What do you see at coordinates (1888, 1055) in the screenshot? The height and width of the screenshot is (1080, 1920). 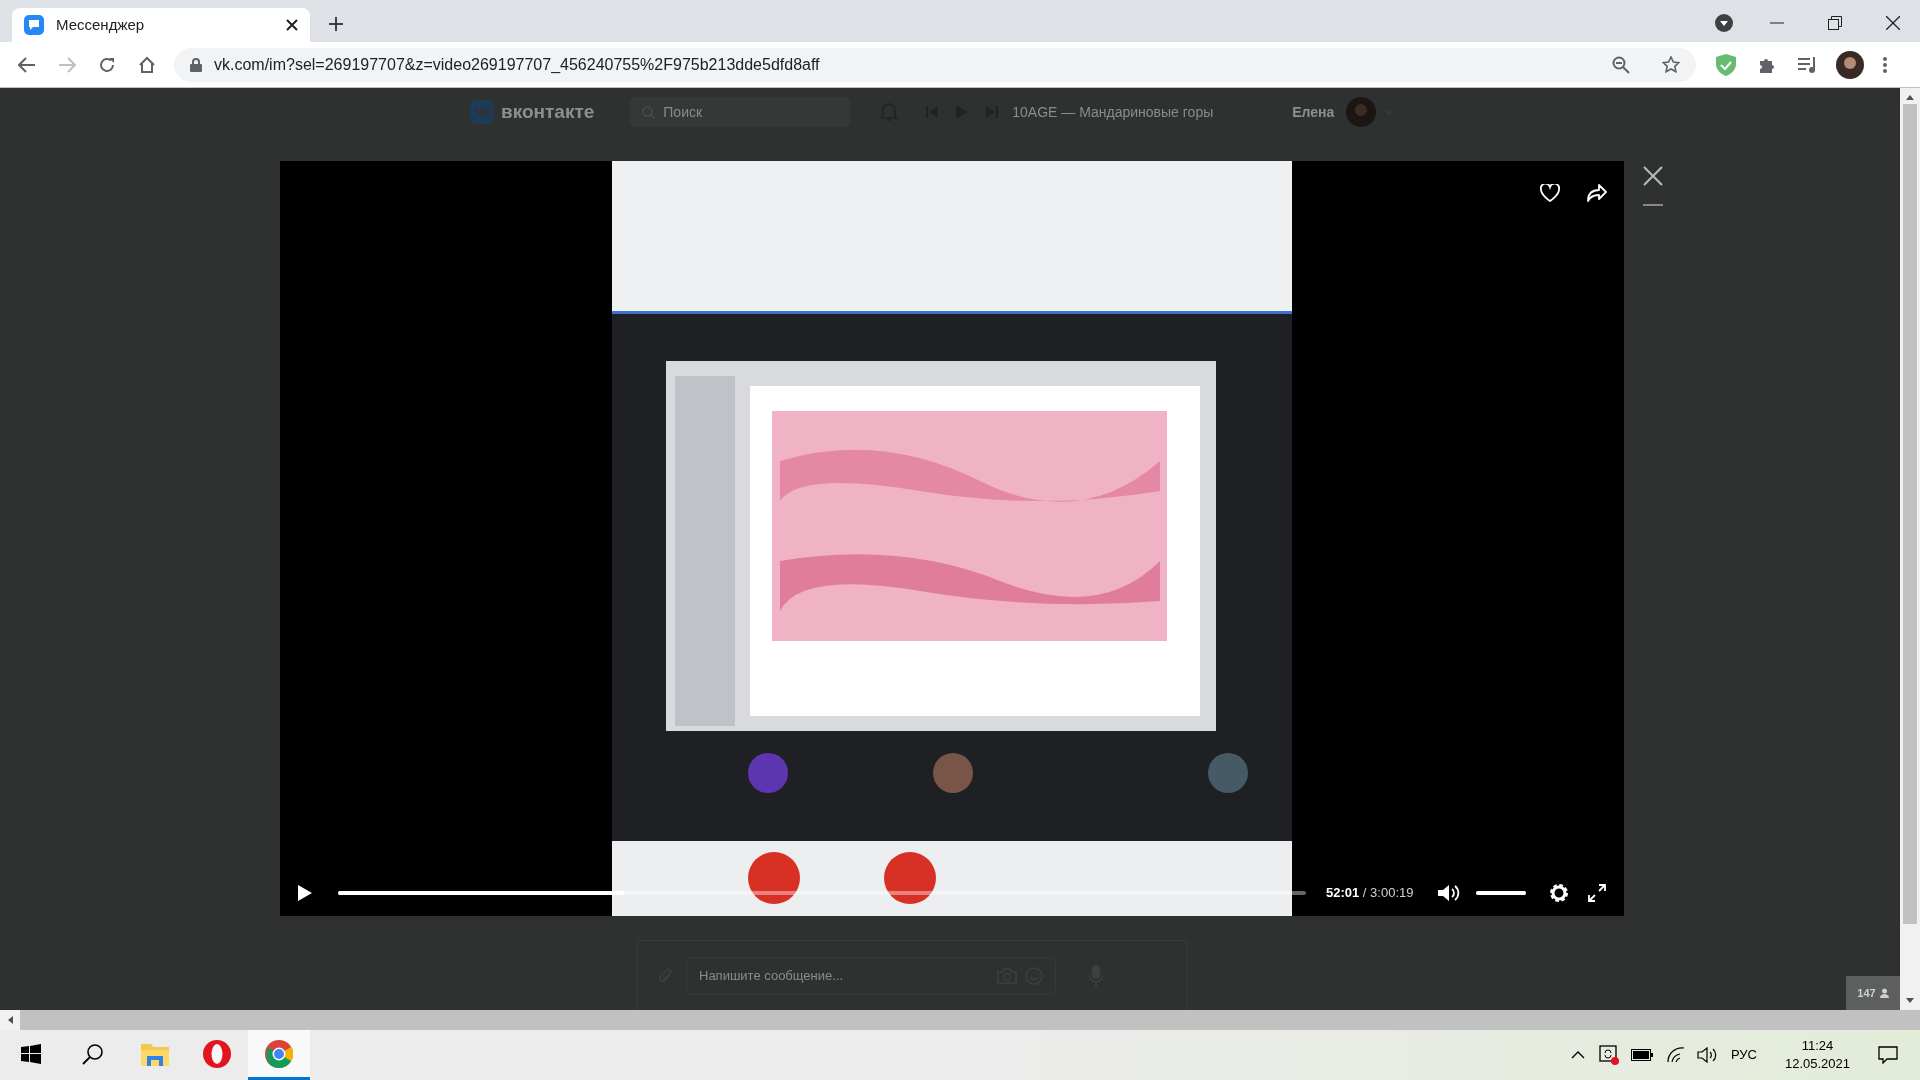 I see `notifications-icon` at bounding box center [1888, 1055].